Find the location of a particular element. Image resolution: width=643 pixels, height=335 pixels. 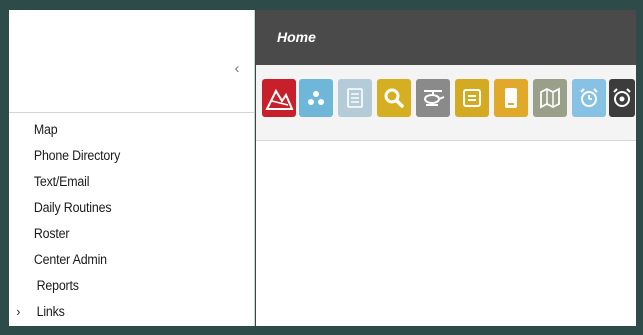

sidebar-divider is located at coordinates (131, 112).